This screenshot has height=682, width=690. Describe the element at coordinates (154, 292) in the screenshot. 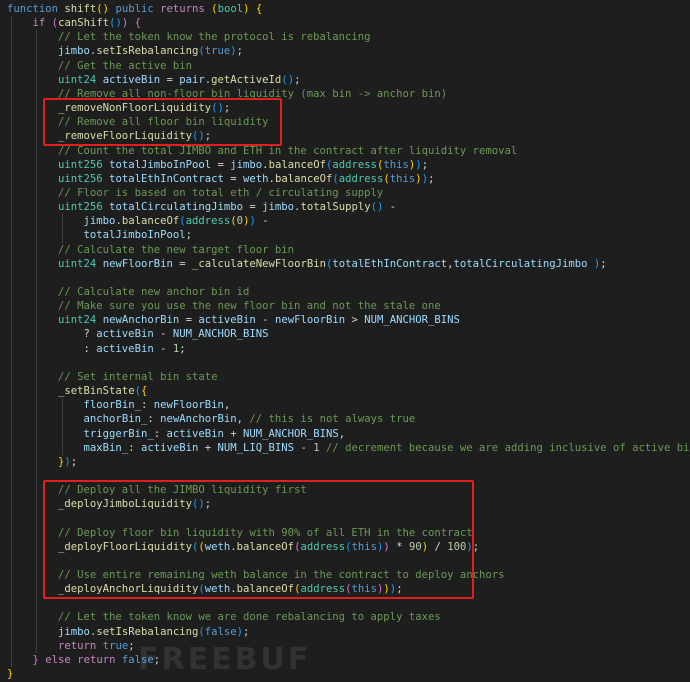

I see `code-token: // Calculate new anchor bin id` at that location.